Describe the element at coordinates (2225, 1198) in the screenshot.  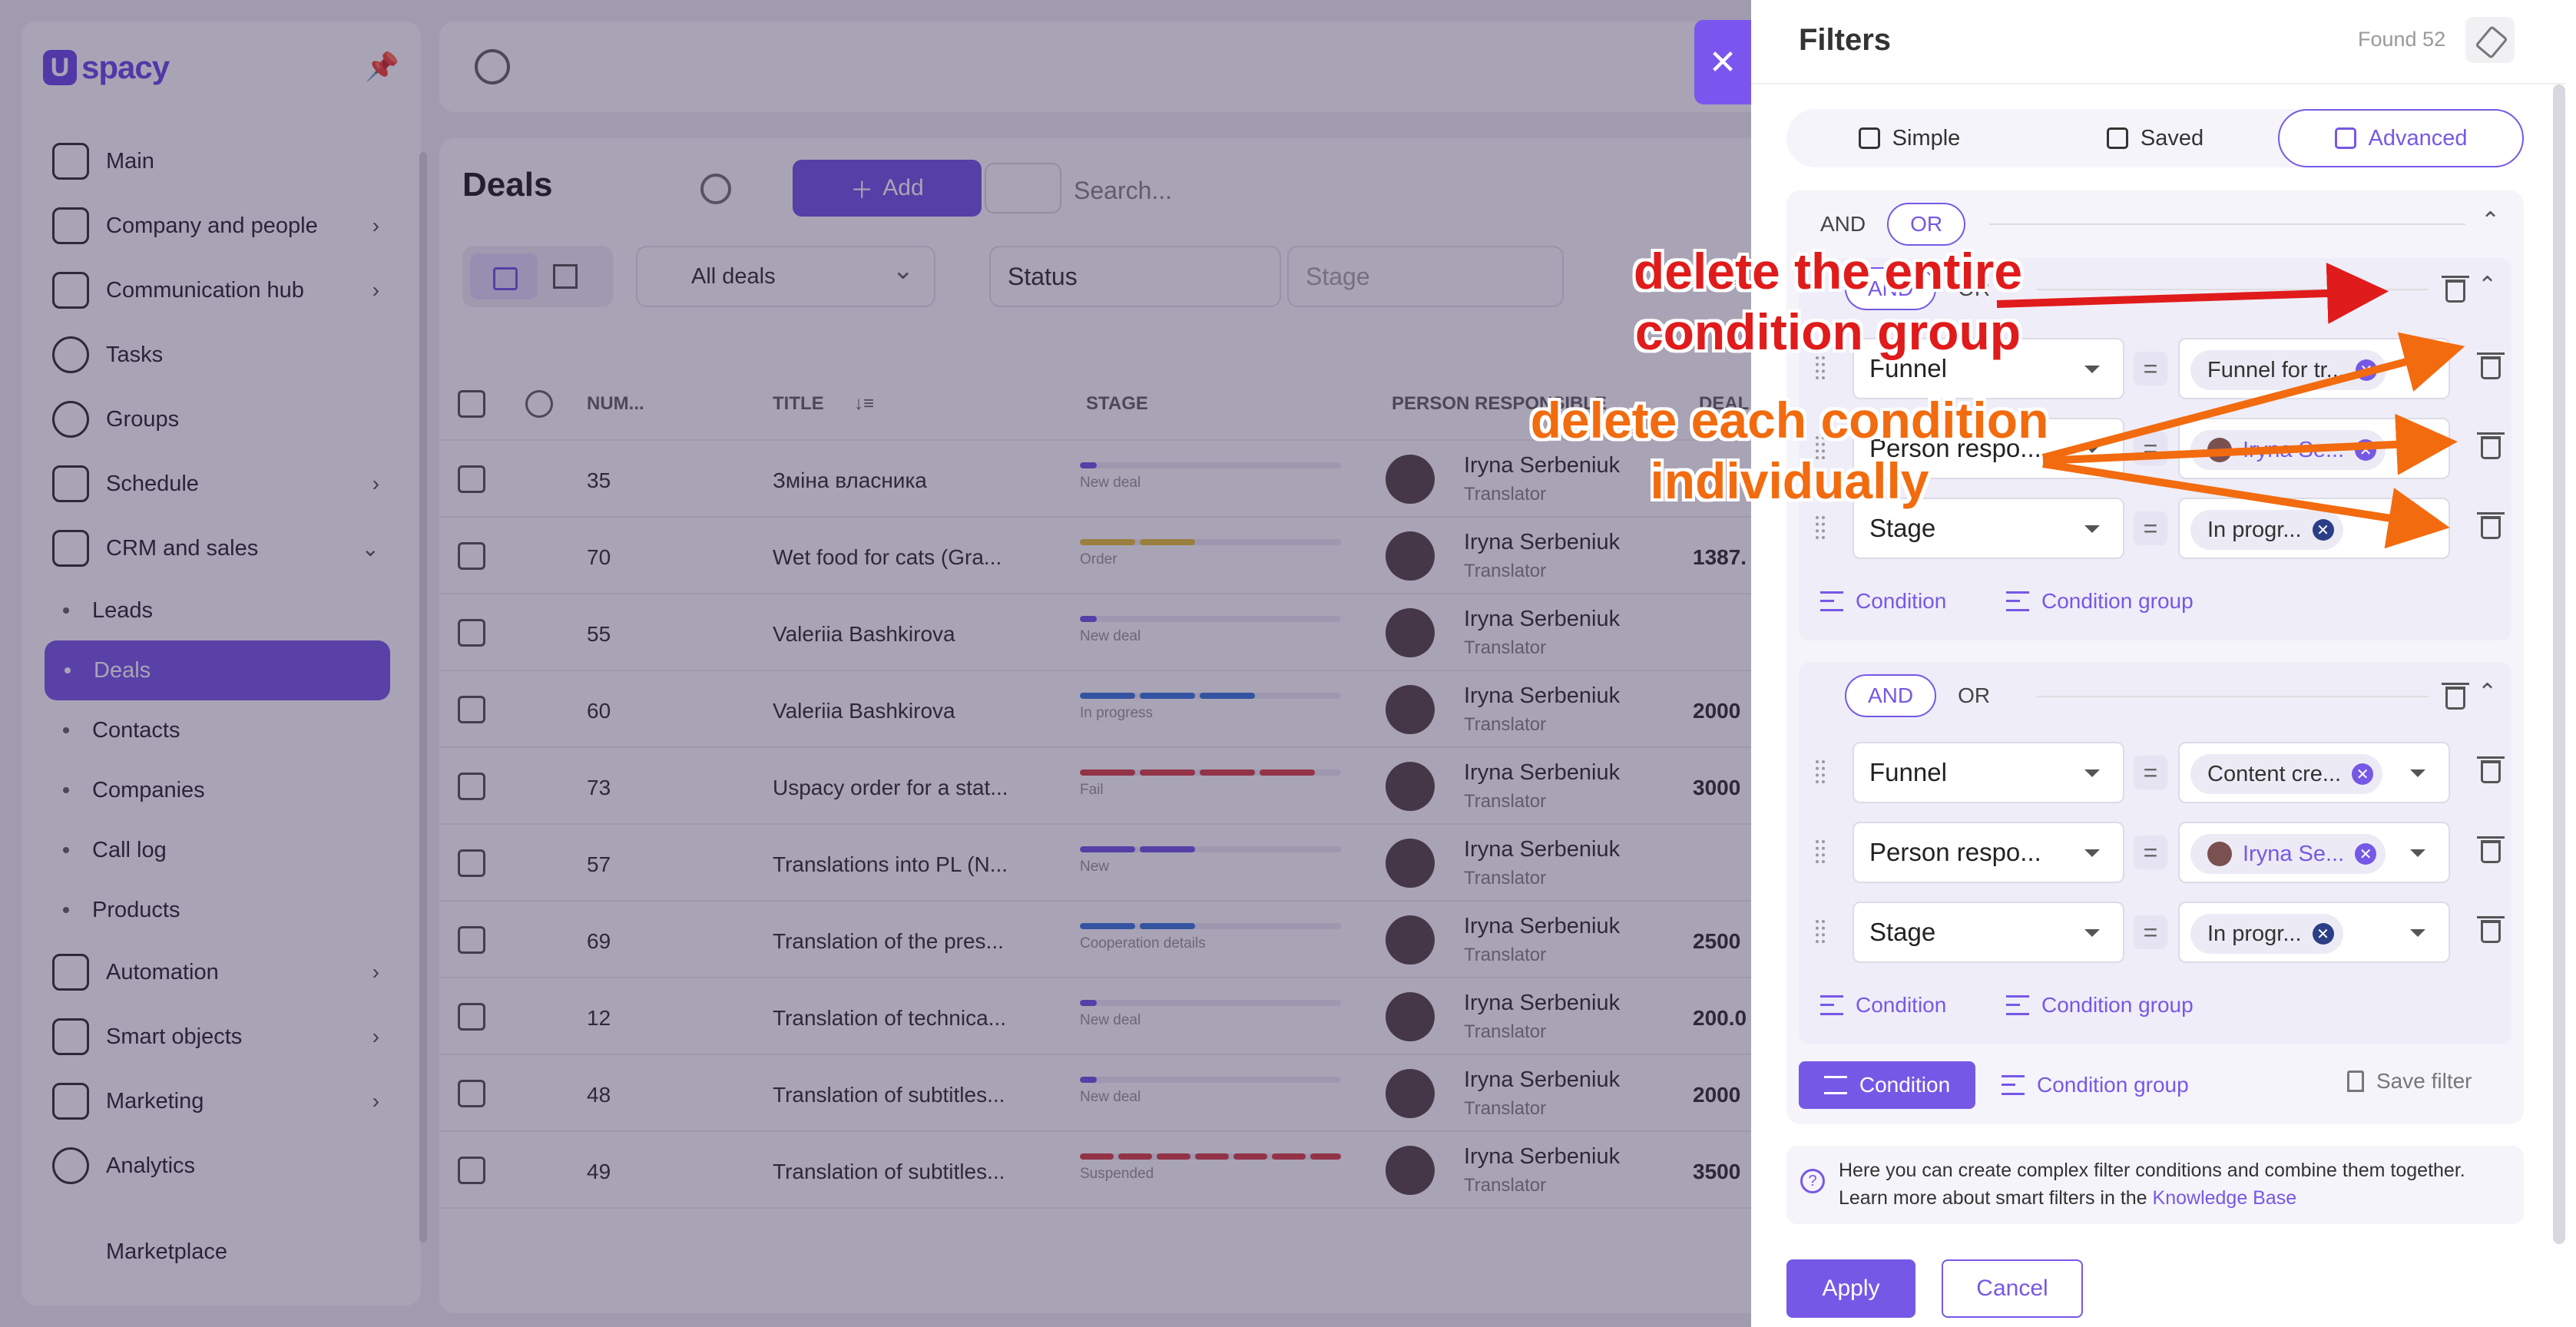
I see `knowledge-base-link: Knowledge Base` at that location.